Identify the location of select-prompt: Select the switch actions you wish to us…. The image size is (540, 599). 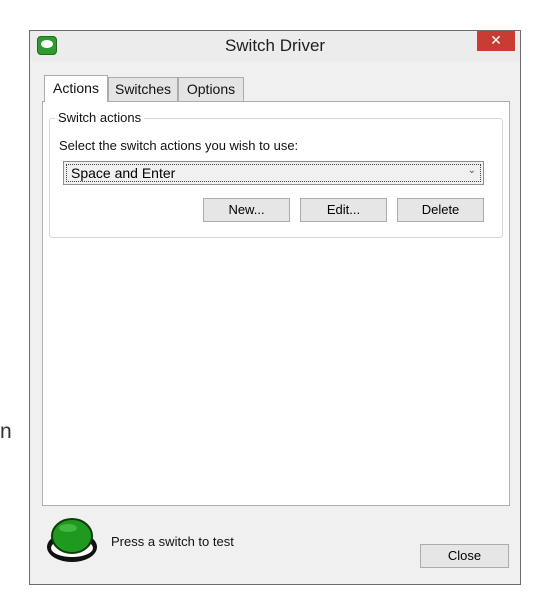
(179, 145).